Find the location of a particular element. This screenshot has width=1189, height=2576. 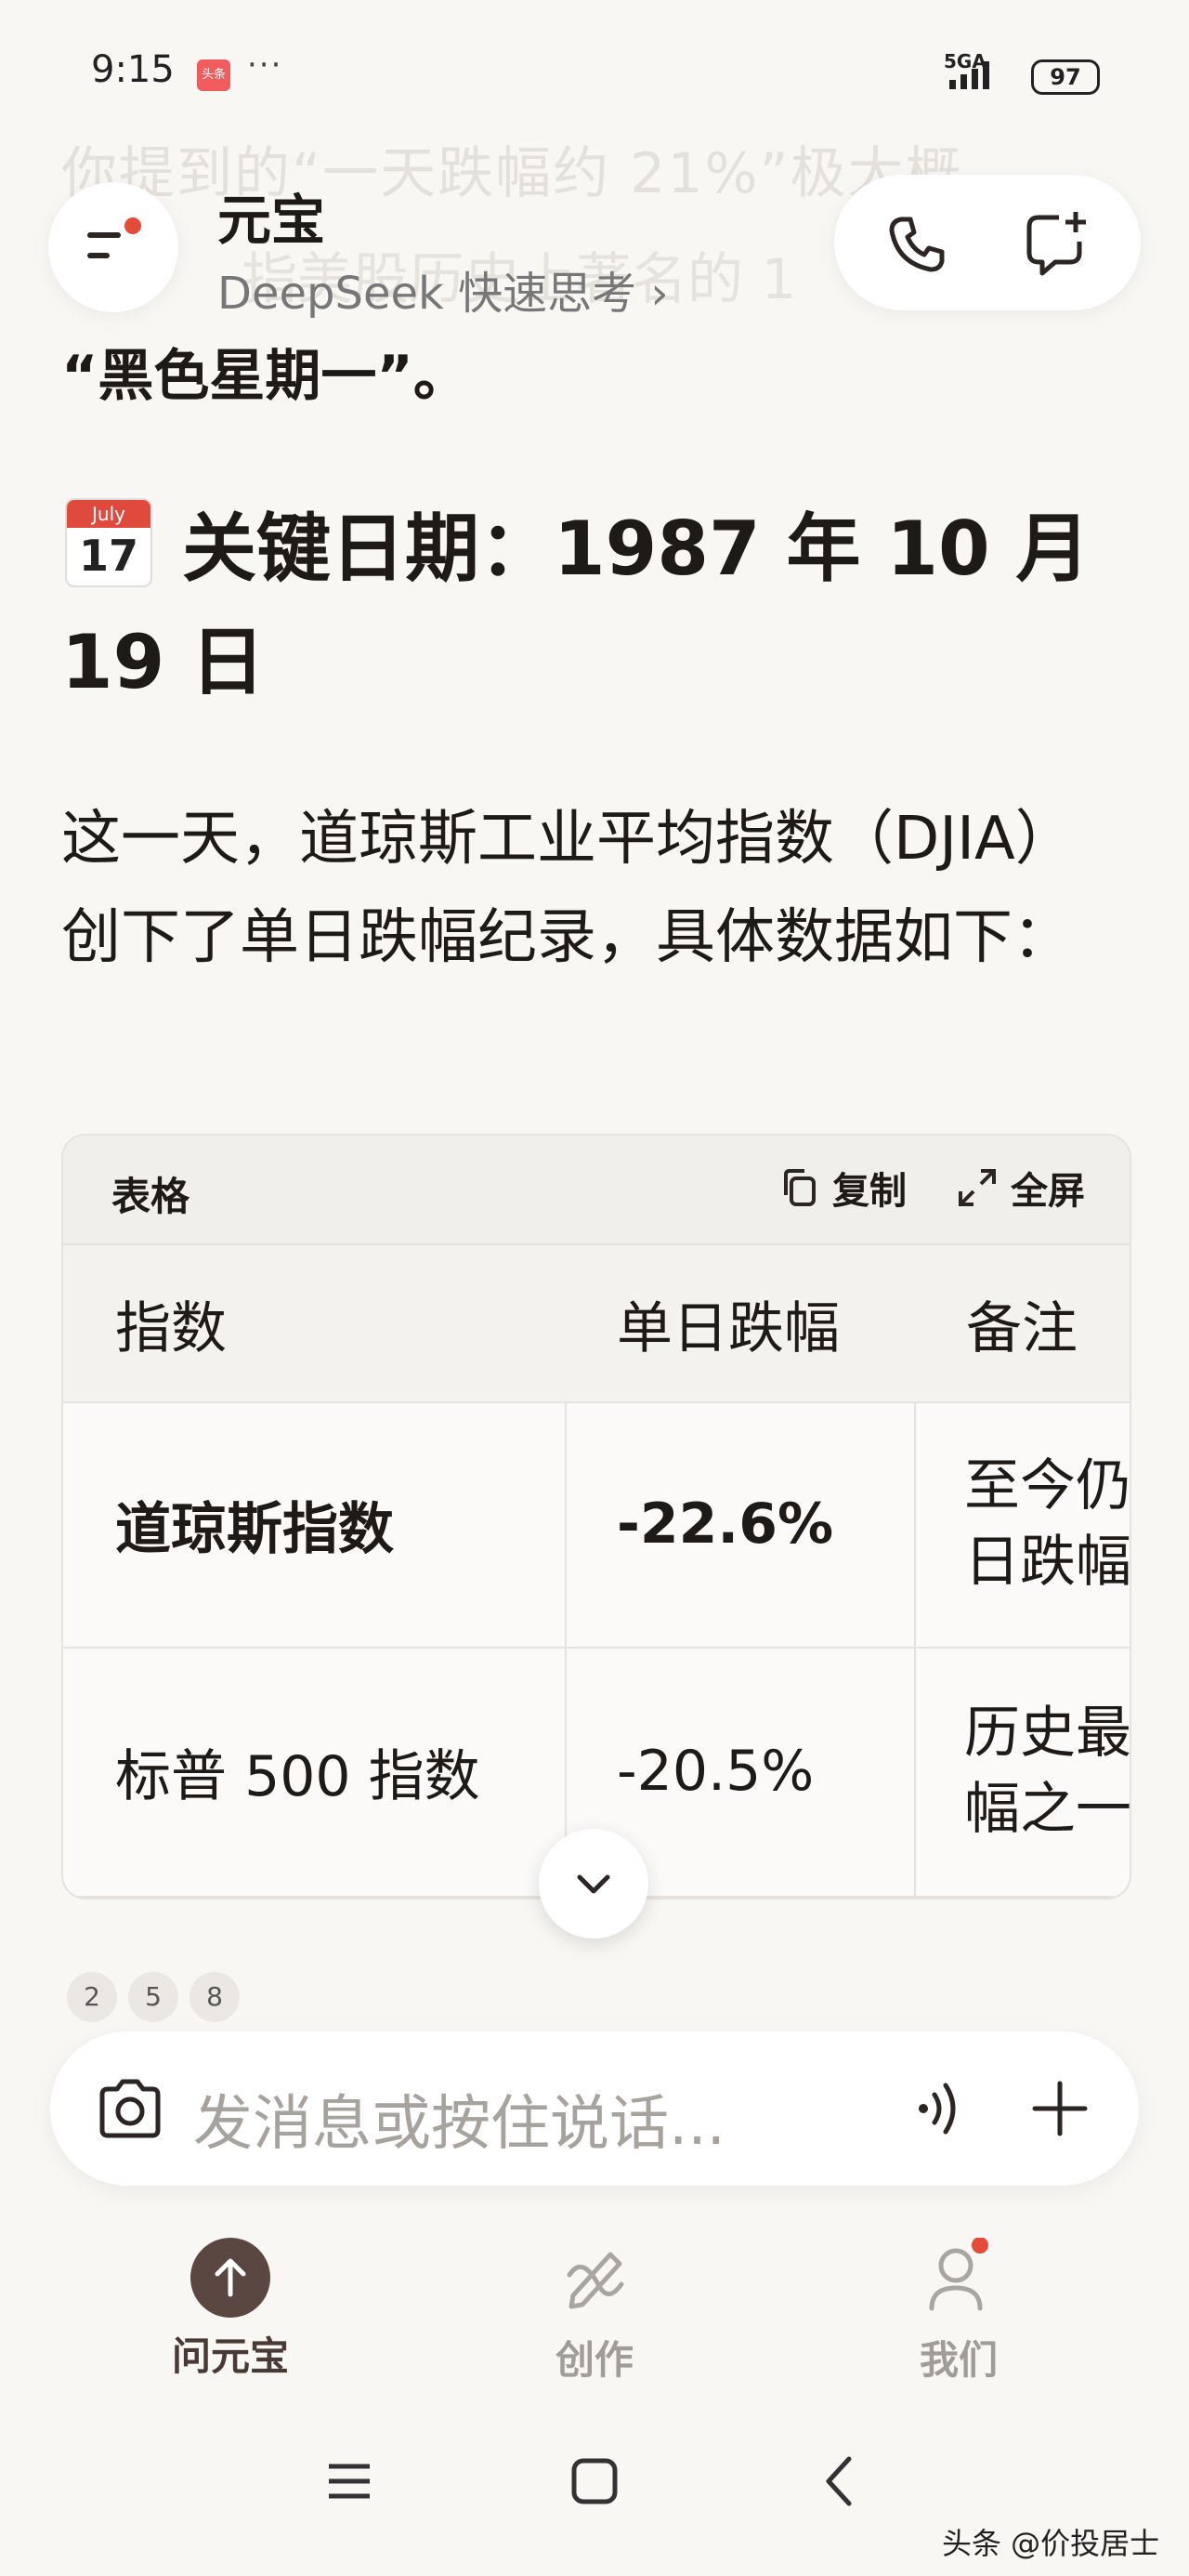

nav-us: 我们 is located at coordinates (959, 2311).